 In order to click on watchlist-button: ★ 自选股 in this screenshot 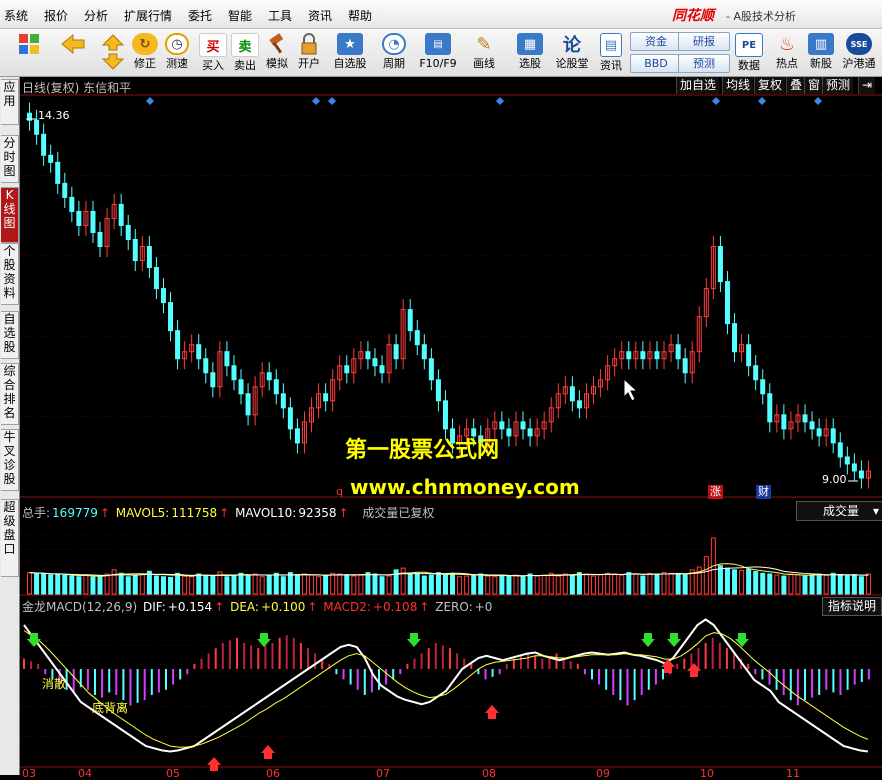, I will do `click(350, 52)`.